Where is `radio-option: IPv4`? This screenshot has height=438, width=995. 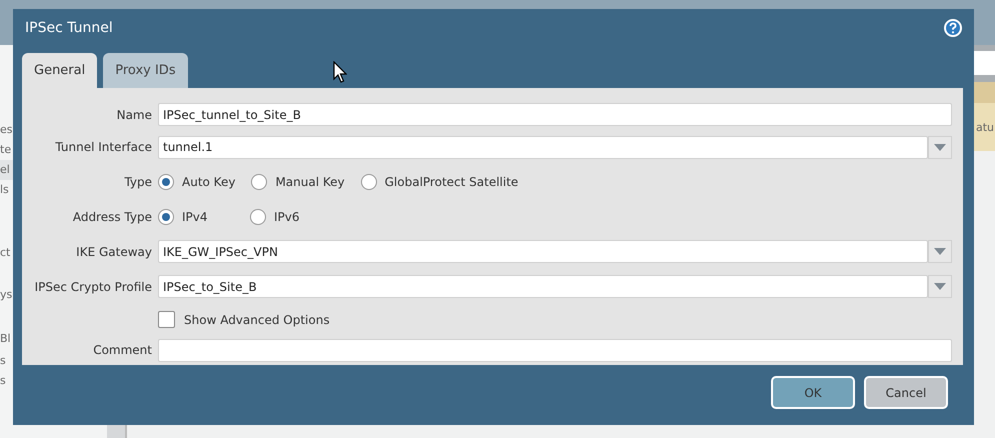 radio-option: IPv4 is located at coordinates (196, 217).